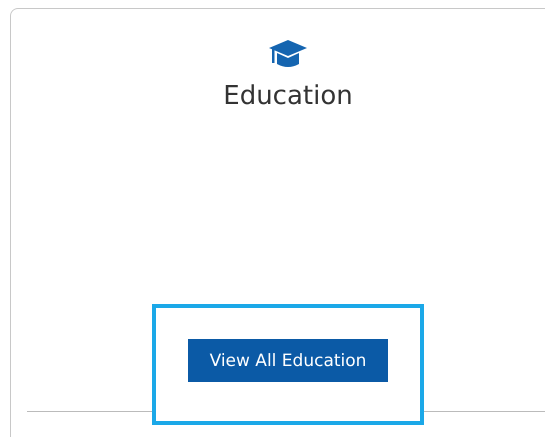 This screenshot has height=437, width=545. I want to click on card-title: Education, so click(288, 96).